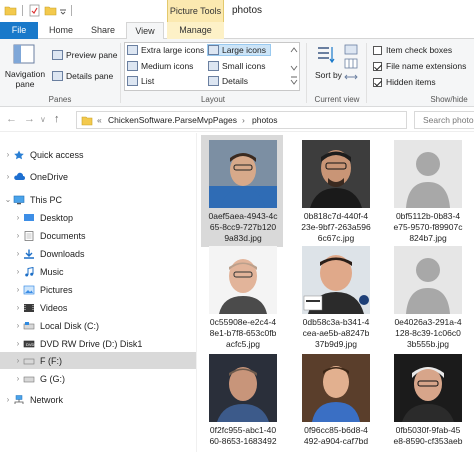 Image resolution: width=474 pixels, height=452 pixels. I want to click on add-columns-icon, so click(351, 63).